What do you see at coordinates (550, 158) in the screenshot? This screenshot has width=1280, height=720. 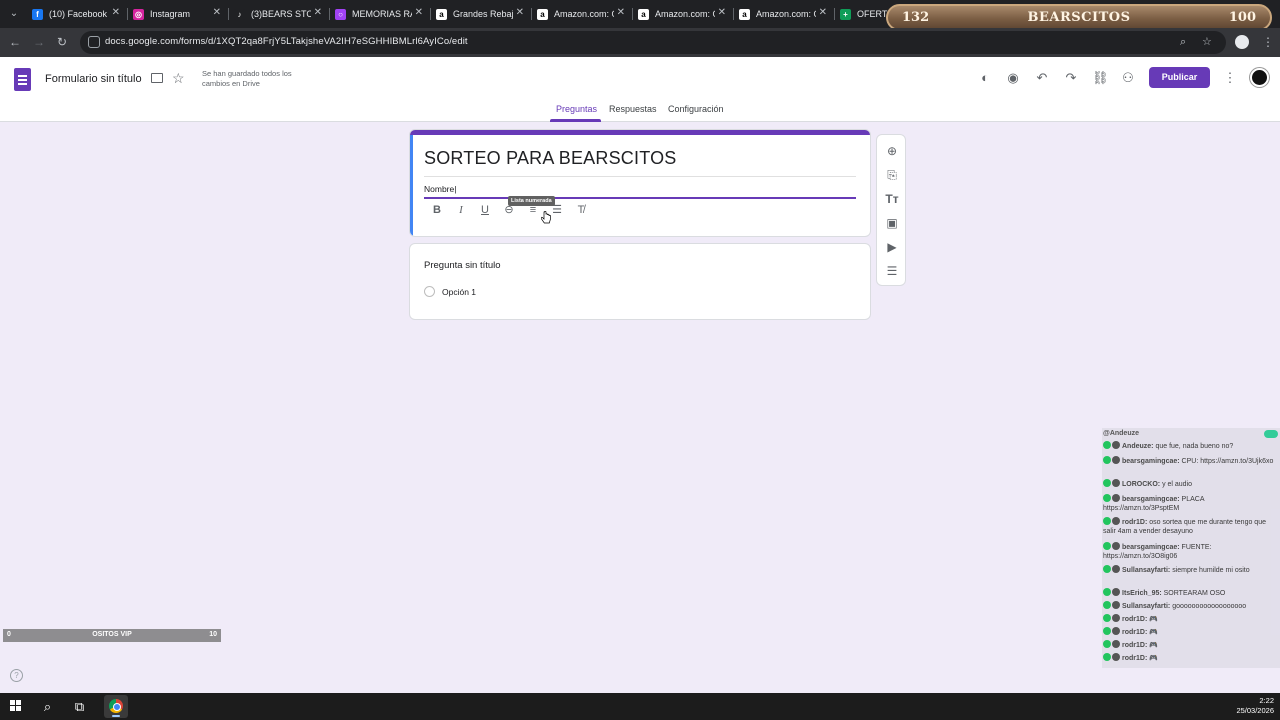 I see `form-title: SORTEO PARA BEARSCITOS` at bounding box center [550, 158].